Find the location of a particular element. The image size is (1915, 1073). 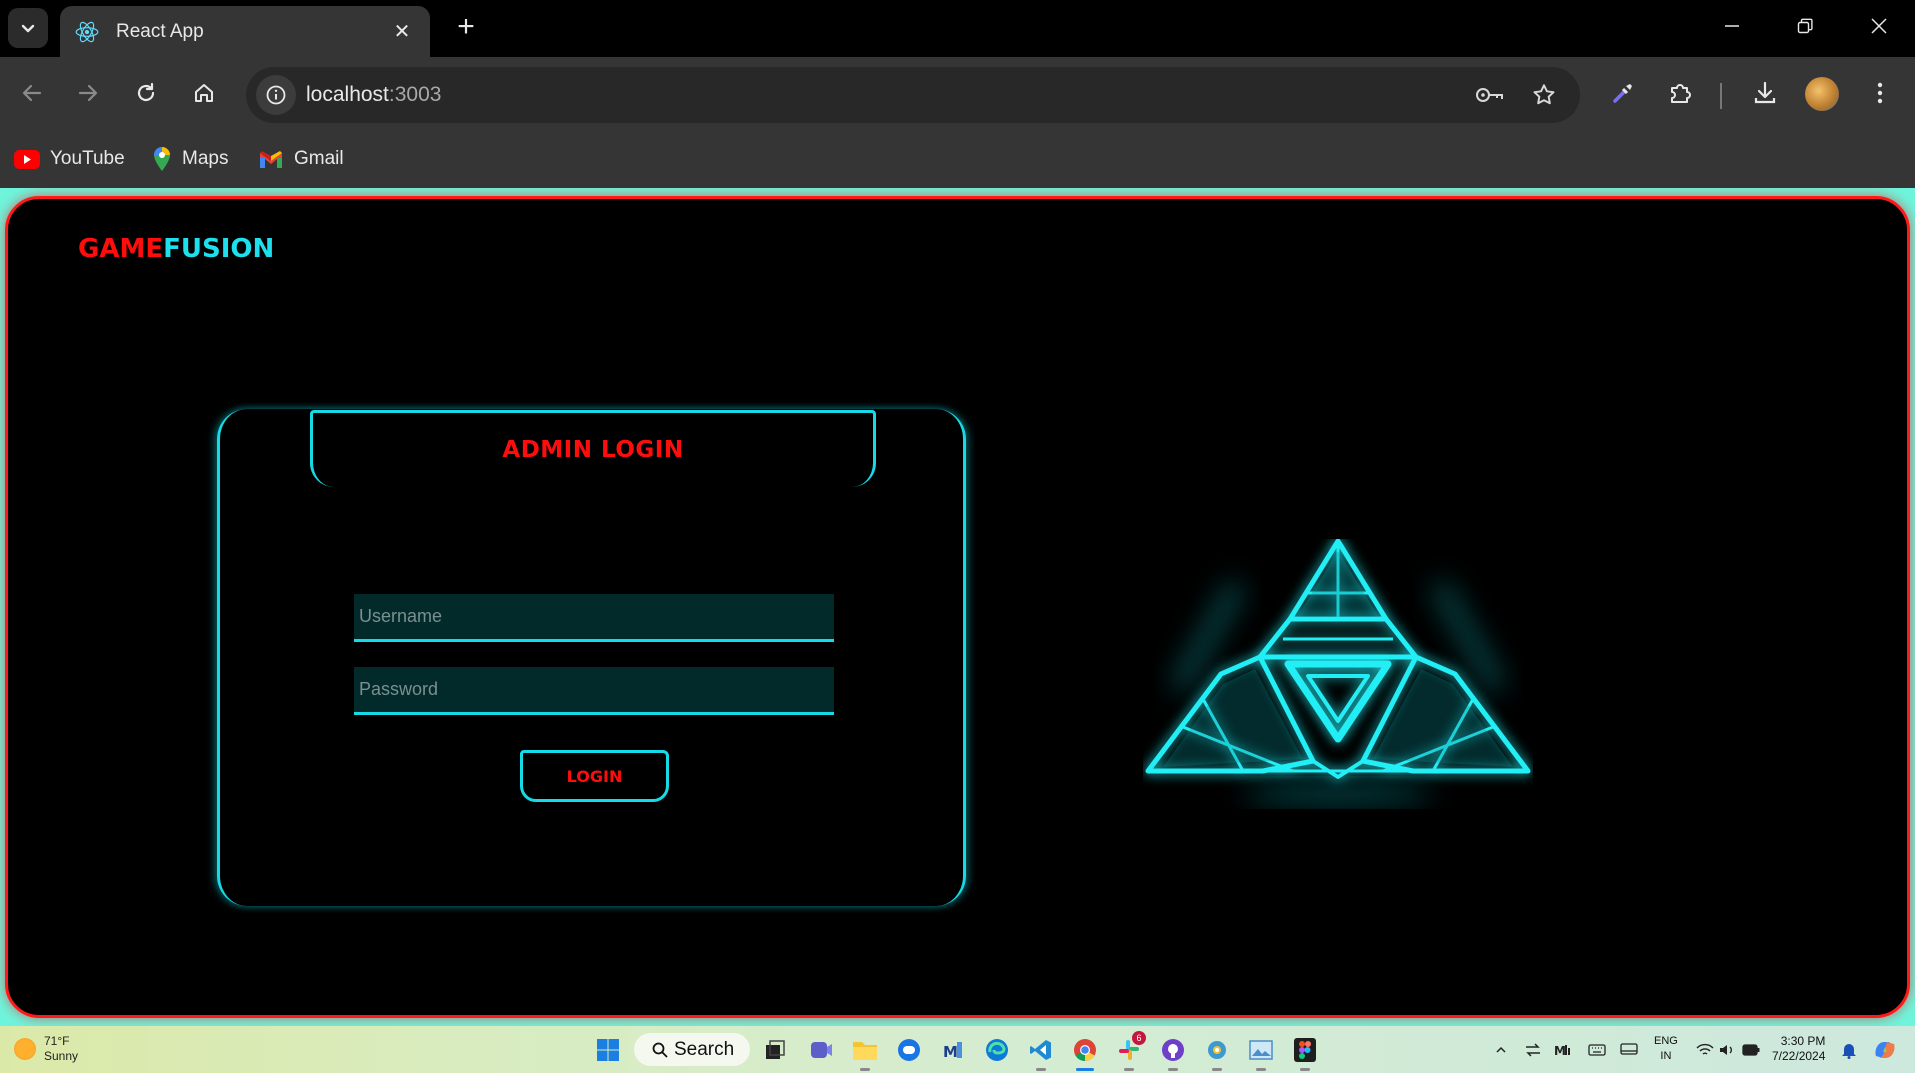

chrome-app is located at coordinates (1085, 1050).